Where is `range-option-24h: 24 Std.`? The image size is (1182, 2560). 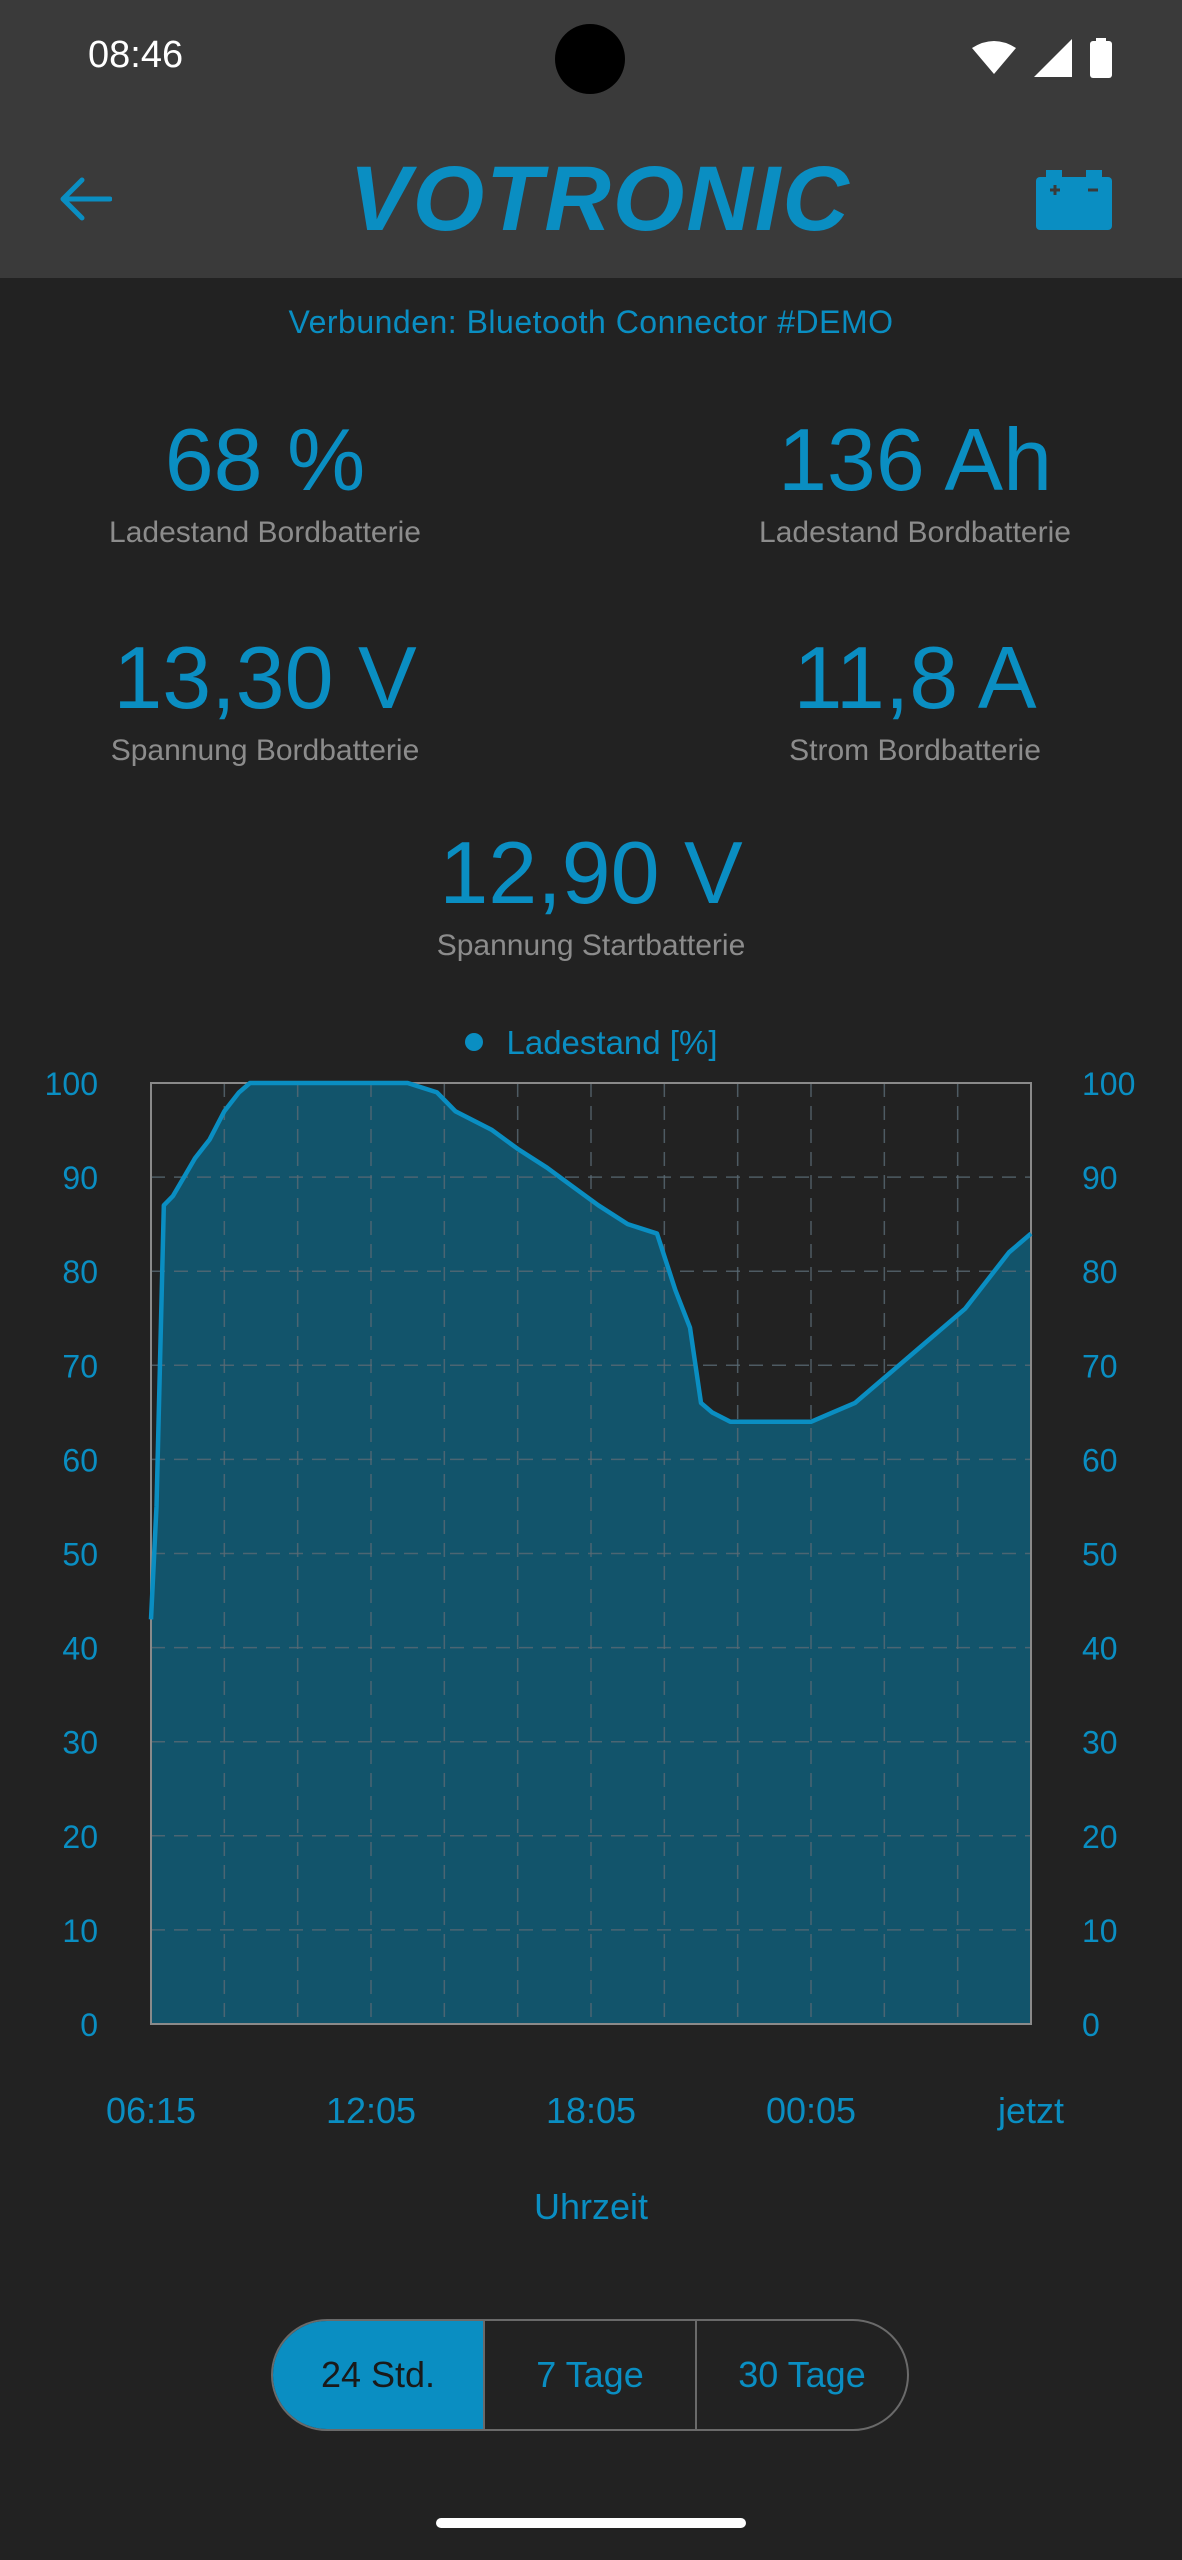
range-option-24h: 24 Std. is located at coordinates (378, 2375).